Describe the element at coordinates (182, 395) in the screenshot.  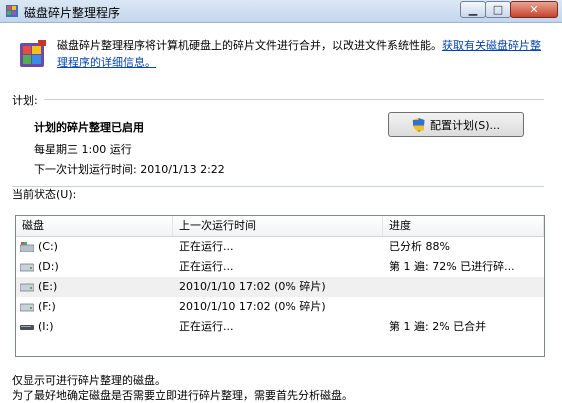
I see `footer-note-2: 为了最好地确定磁盘是否需要立即进行碎片整理，需要首先分析磁盘。` at that location.